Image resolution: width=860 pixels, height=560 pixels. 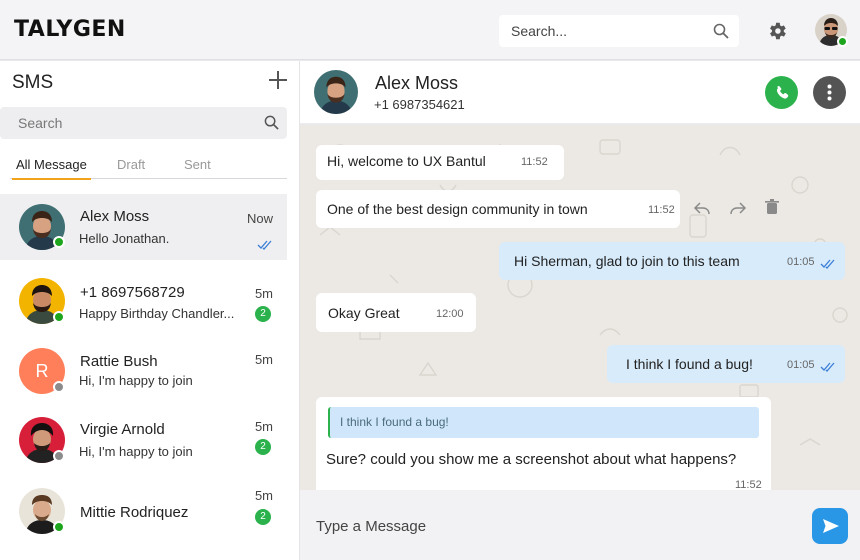 What do you see at coordinates (394, 422) in the screenshot?
I see `quoted-text: I think I found a bug!` at bounding box center [394, 422].